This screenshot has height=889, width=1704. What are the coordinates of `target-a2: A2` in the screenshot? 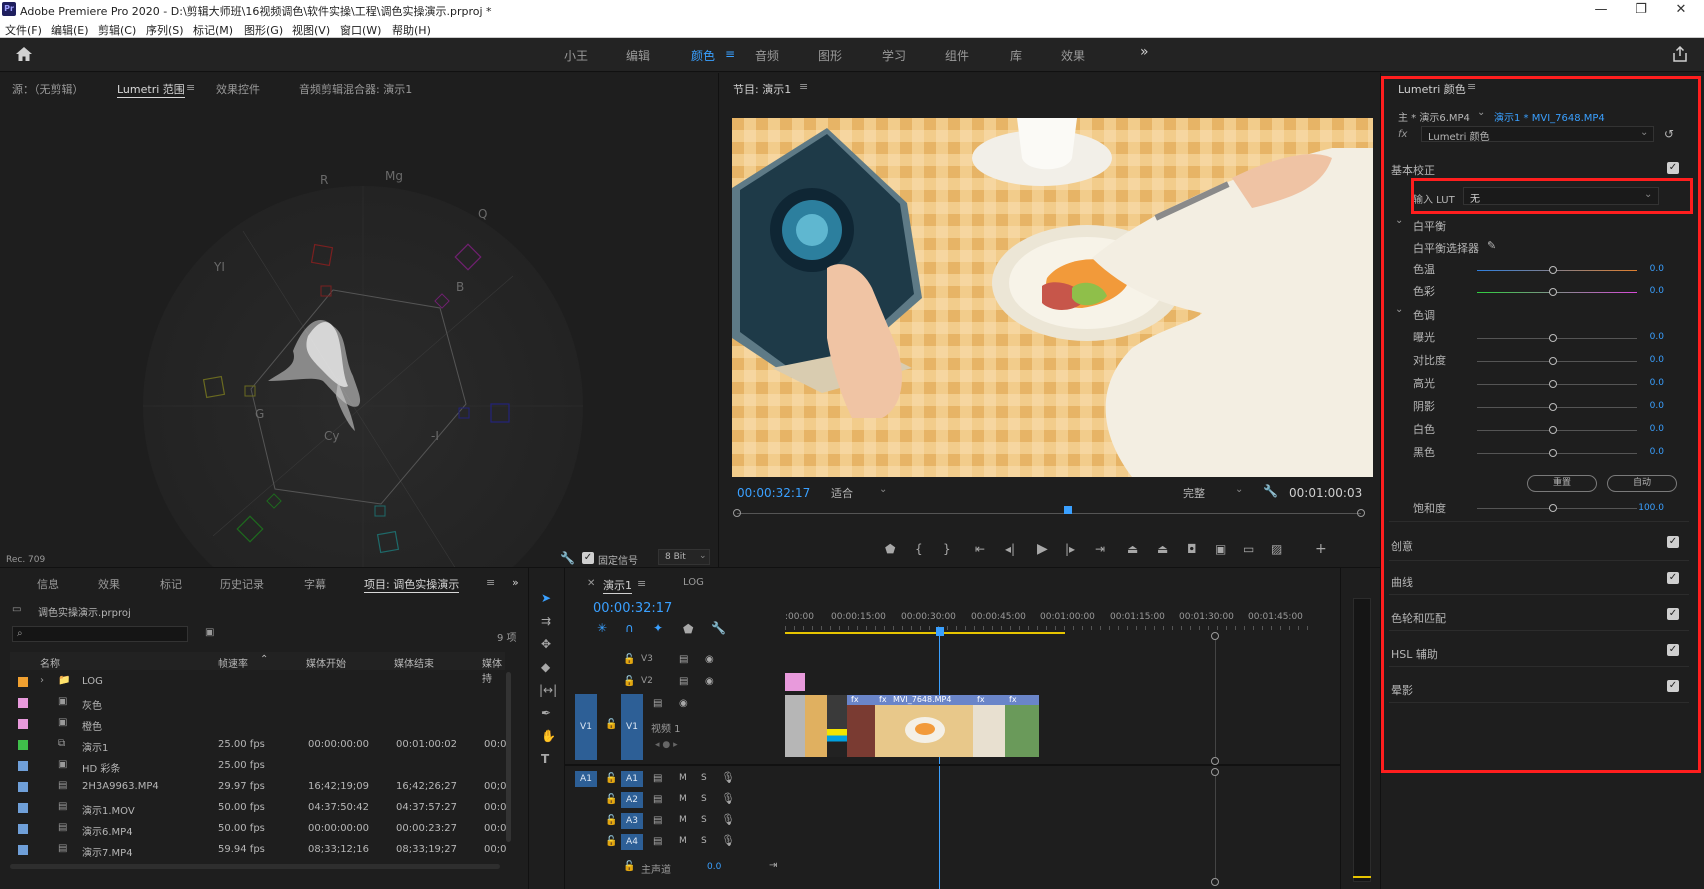 It's located at (632, 800).